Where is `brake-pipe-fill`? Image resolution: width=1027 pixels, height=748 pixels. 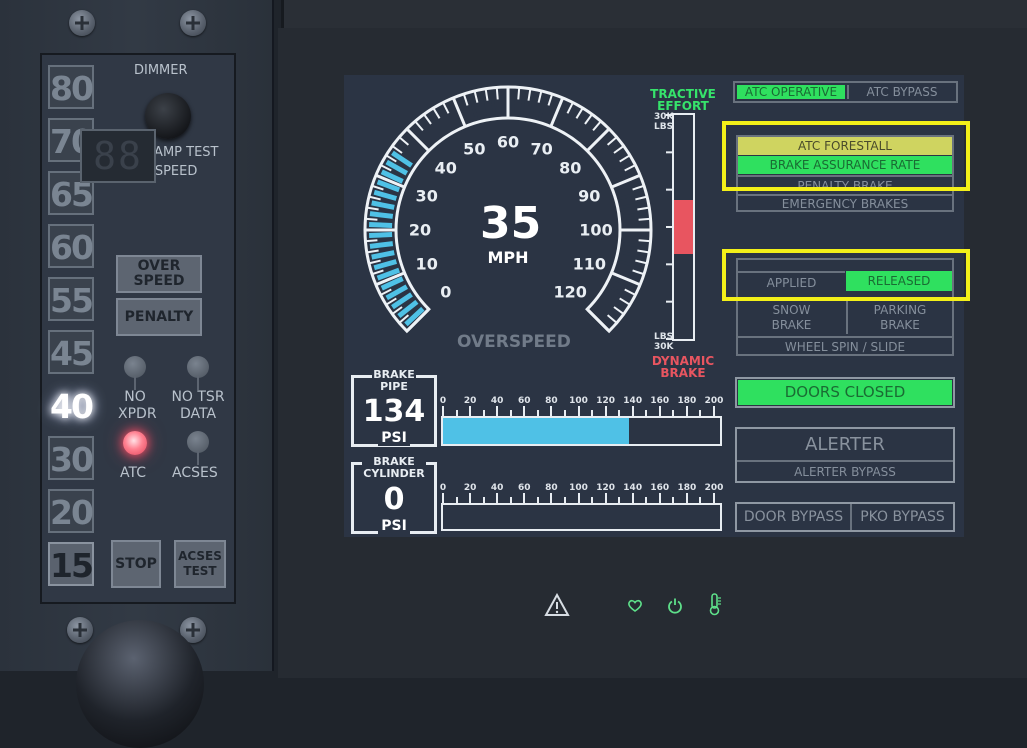 brake-pipe-fill is located at coordinates (536, 431).